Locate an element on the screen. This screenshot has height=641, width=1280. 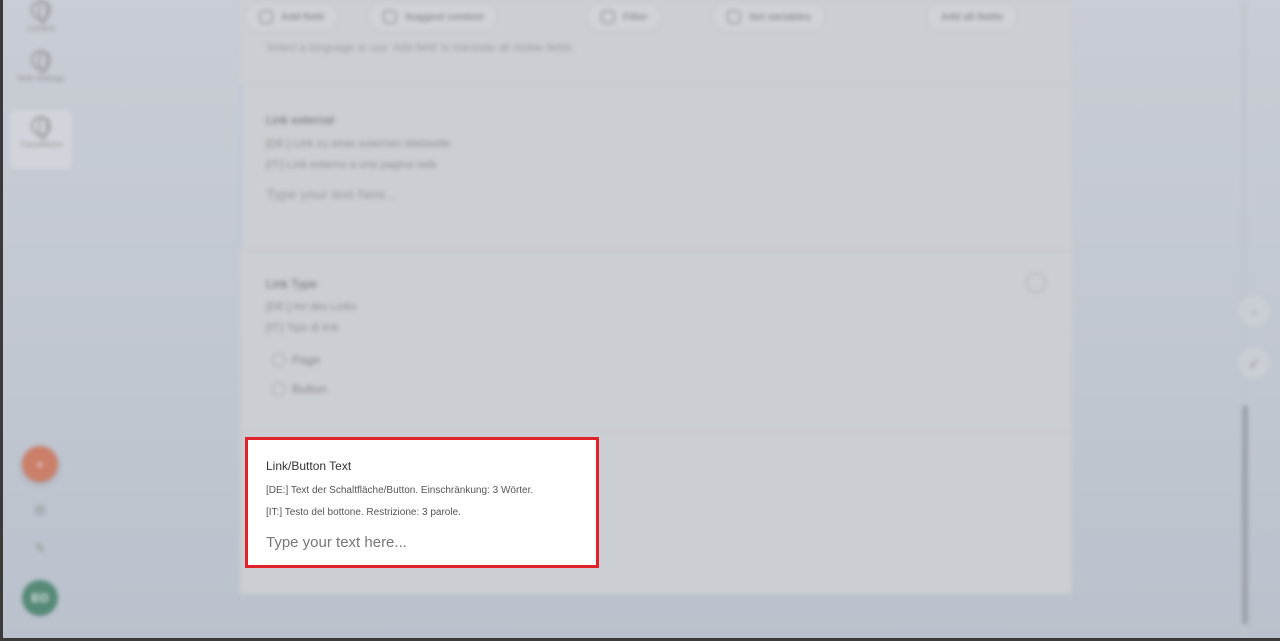
field-title: Link/Button Text is located at coordinates (309, 466).